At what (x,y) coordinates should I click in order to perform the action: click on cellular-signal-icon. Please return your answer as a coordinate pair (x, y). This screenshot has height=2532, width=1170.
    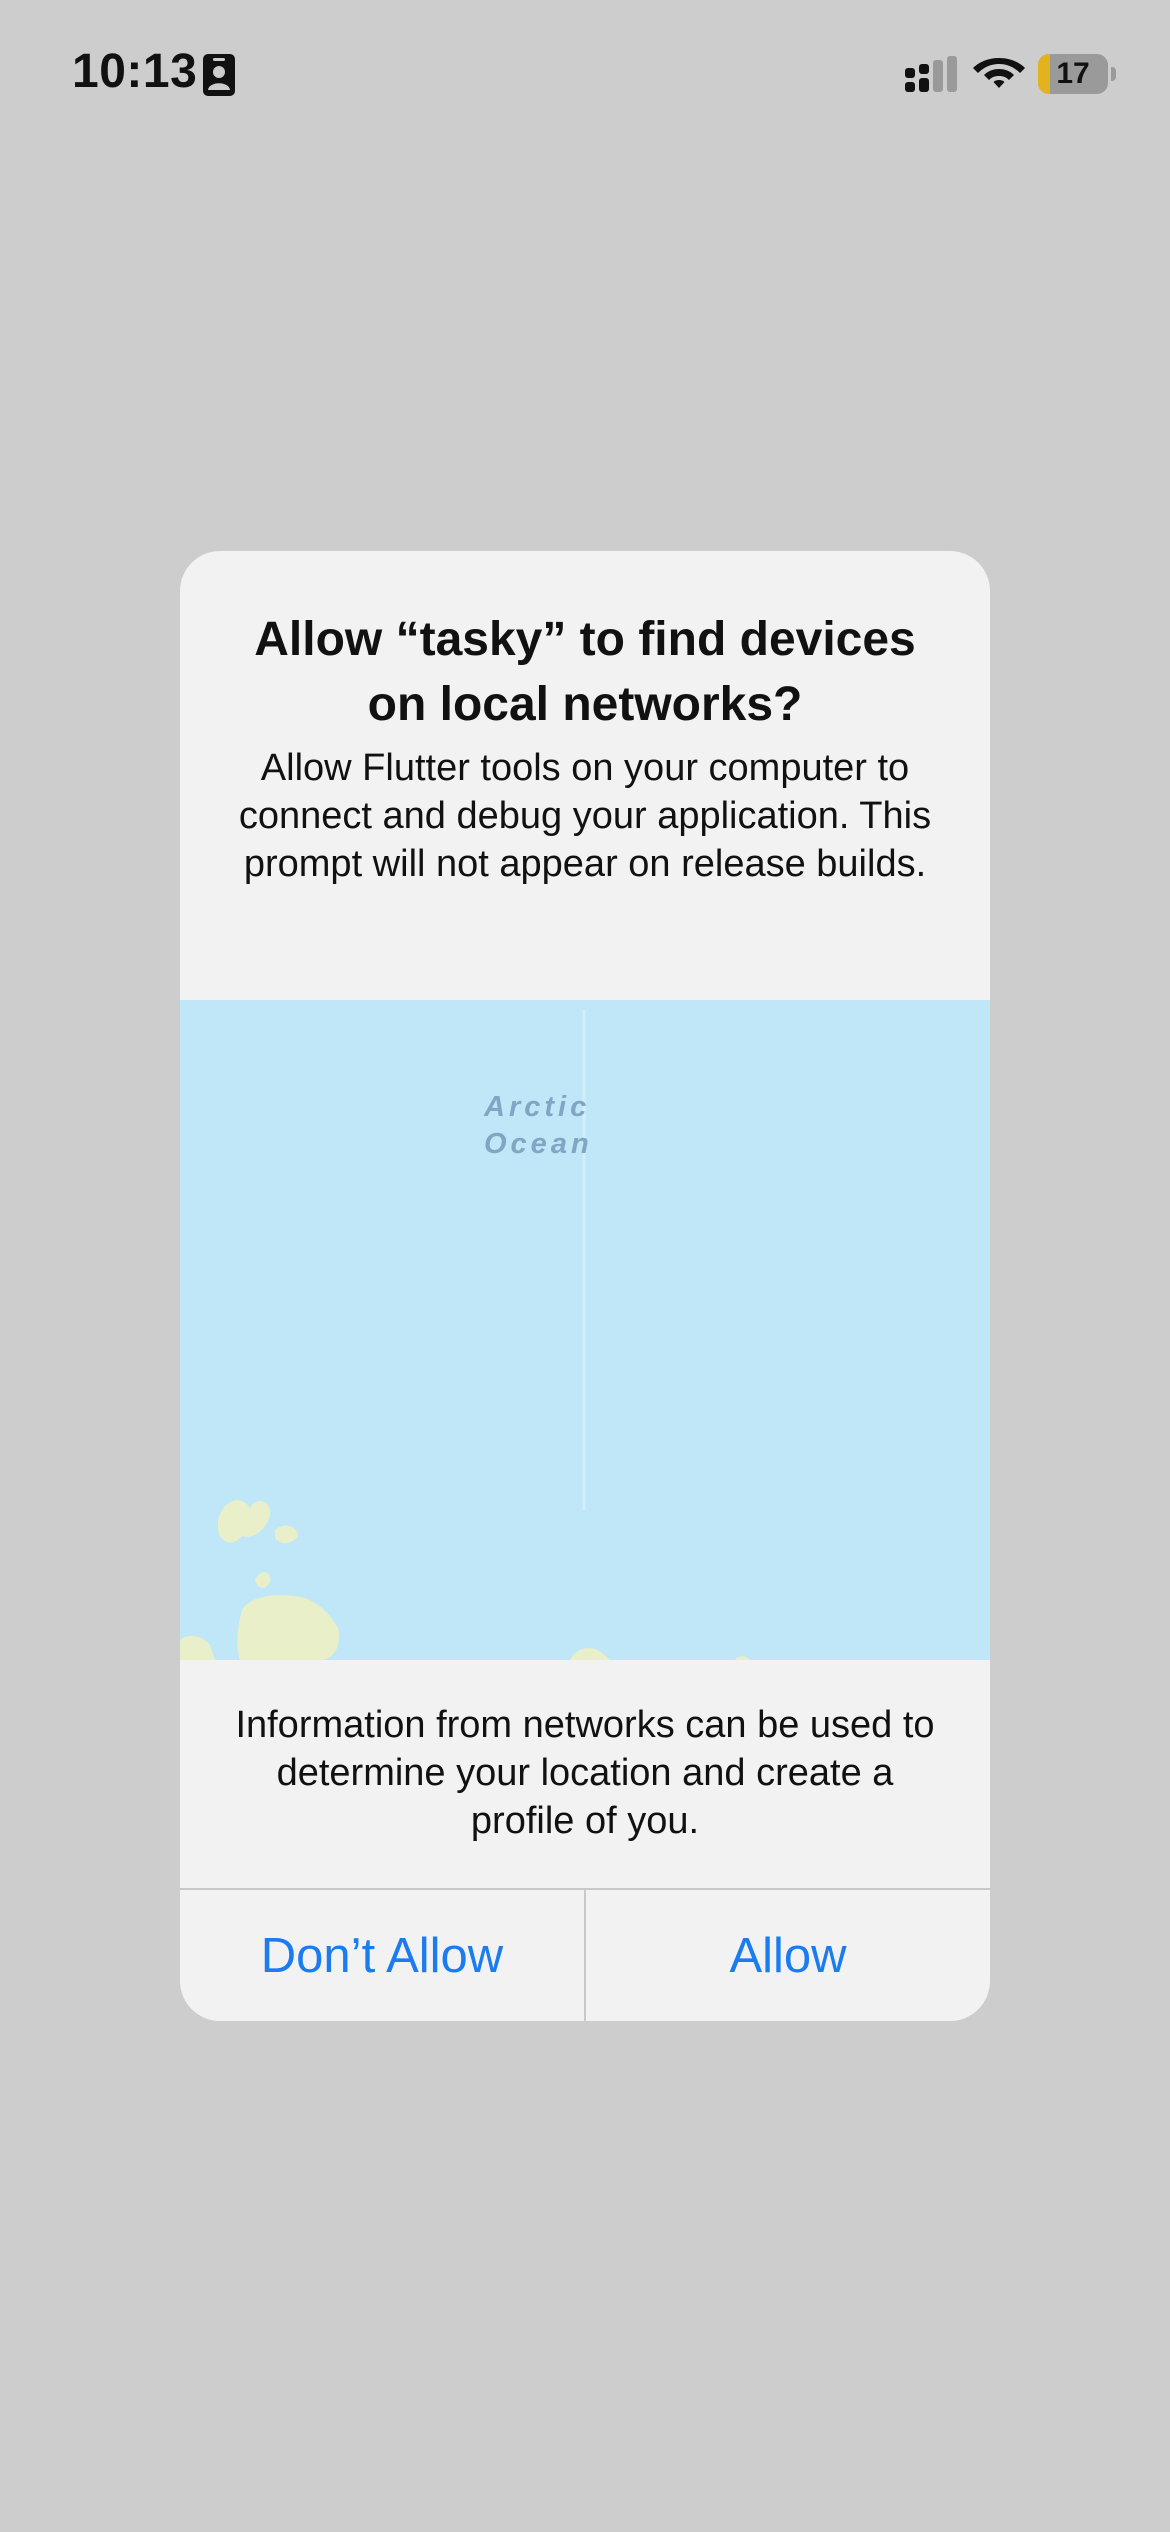
    Looking at the image, I should click on (931, 74).